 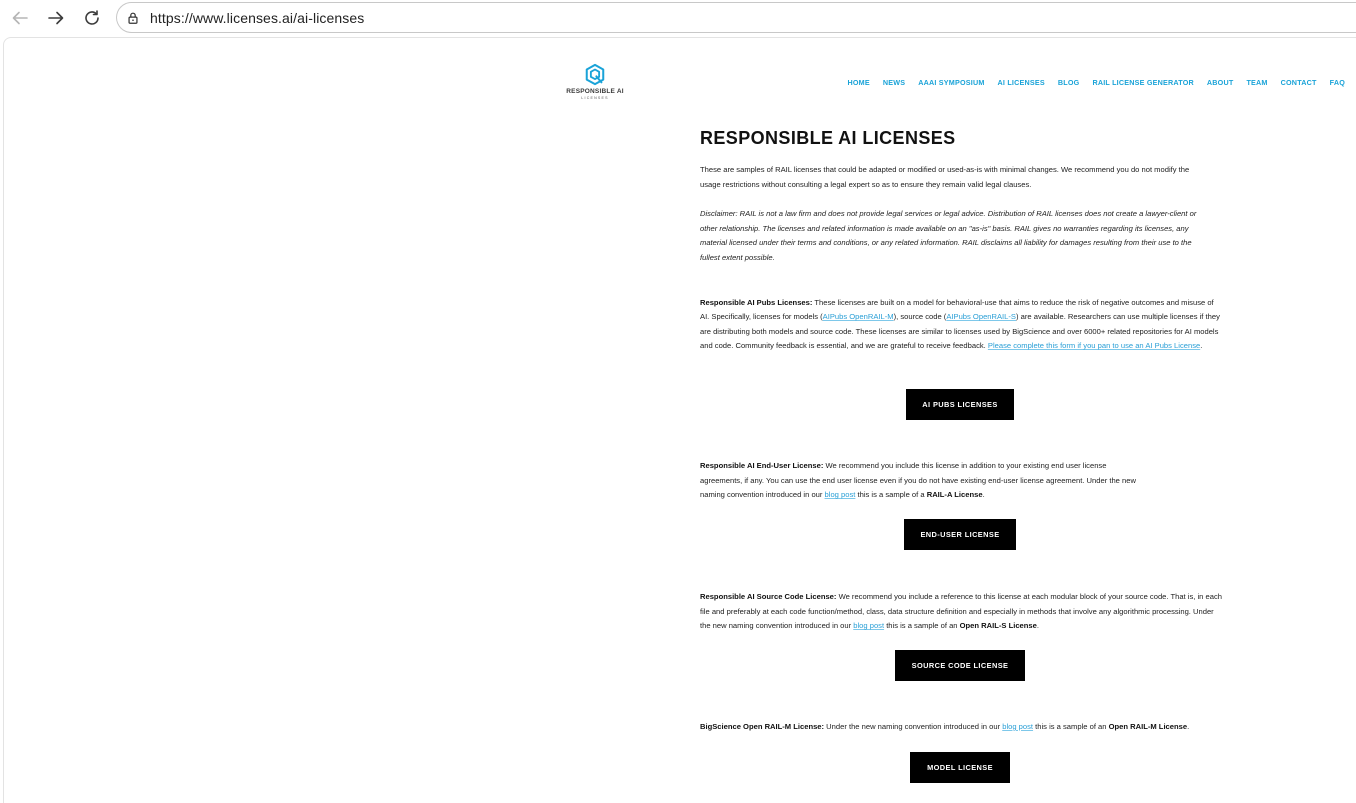 What do you see at coordinates (960, 665) in the screenshot?
I see `source-code-license-button: SOURCE CODE LICENSE` at bounding box center [960, 665].